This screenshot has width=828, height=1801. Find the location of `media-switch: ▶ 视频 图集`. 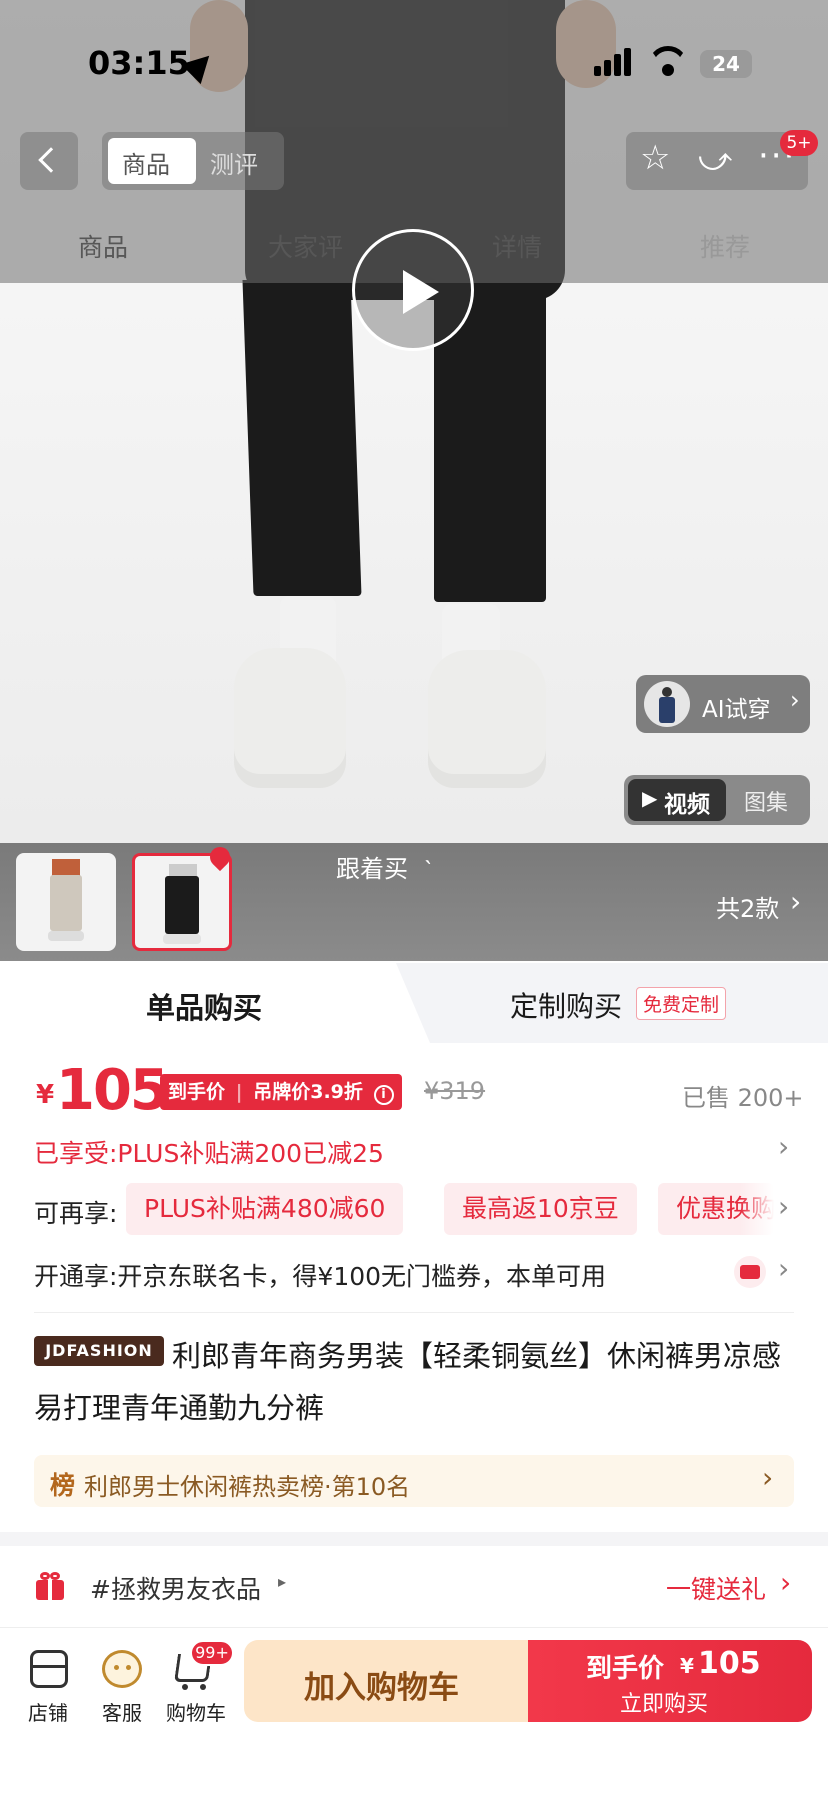

media-switch: ▶ 视频 图集 is located at coordinates (717, 800).